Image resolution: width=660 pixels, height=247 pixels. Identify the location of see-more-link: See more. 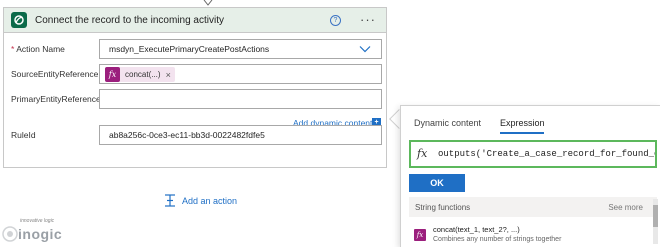
(625, 207).